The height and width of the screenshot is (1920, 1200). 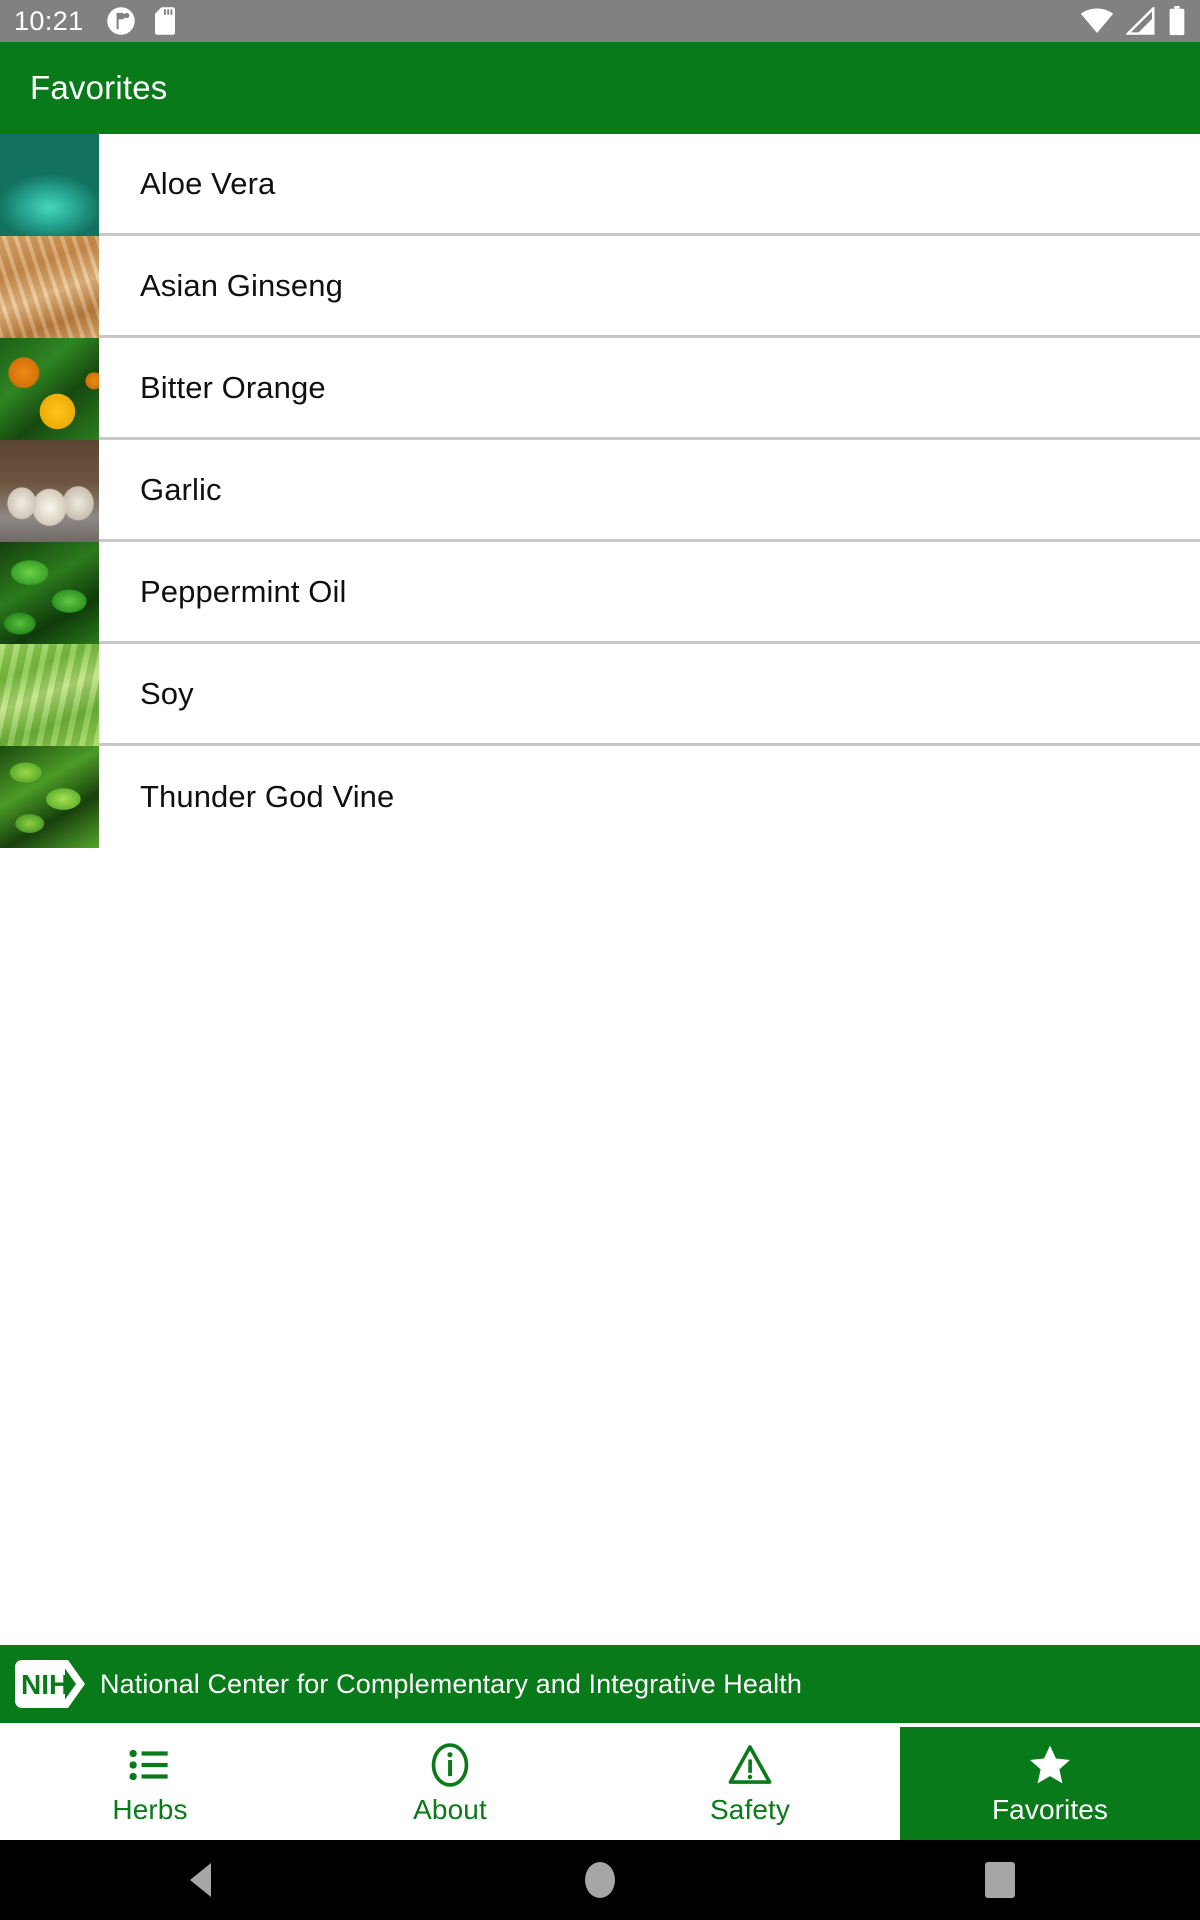 What do you see at coordinates (1050, 1809) in the screenshot?
I see `tab-label: Favorites` at bounding box center [1050, 1809].